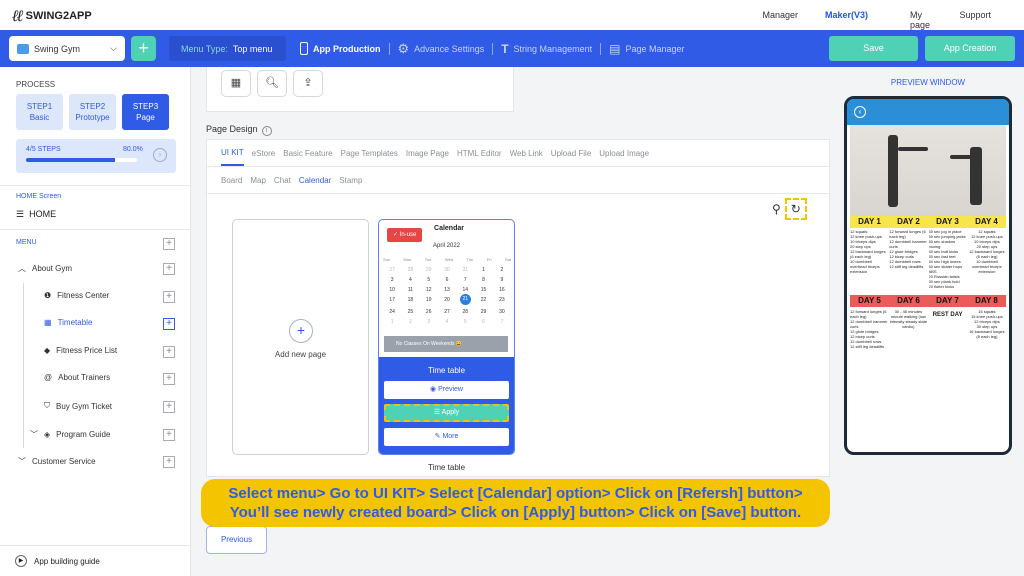  What do you see at coordinates (36, 214) in the screenshot?
I see `home-item: ☰ HOME` at bounding box center [36, 214].